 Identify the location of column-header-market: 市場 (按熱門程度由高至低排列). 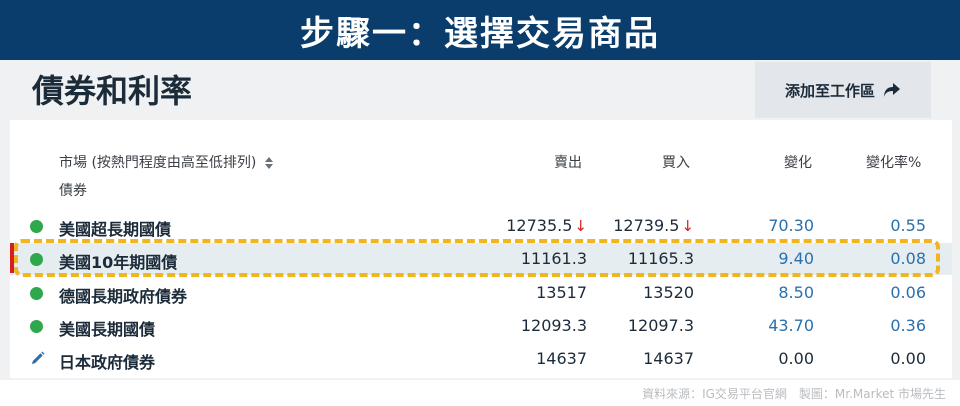
(166, 162).